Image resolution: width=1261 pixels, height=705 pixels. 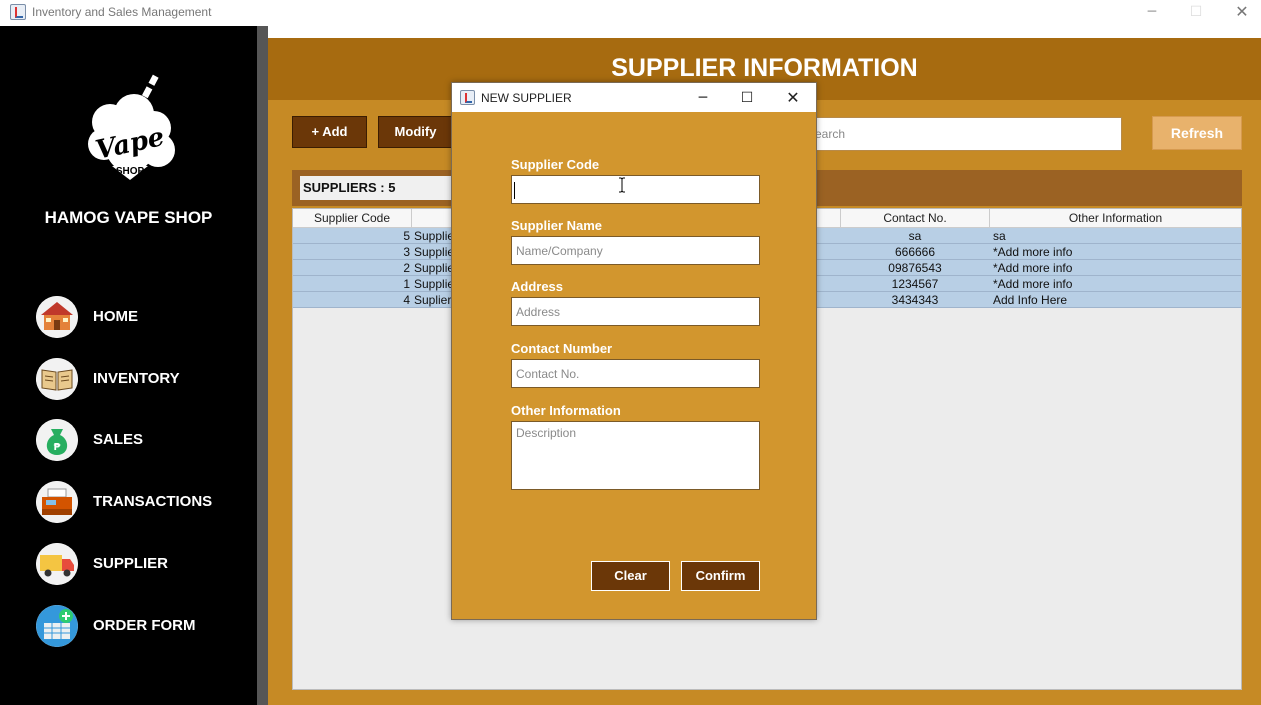 What do you see at coordinates (562, 348) in the screenshot?
I see `contact-number-label: Contact Number` at bounding box center [562, 348].